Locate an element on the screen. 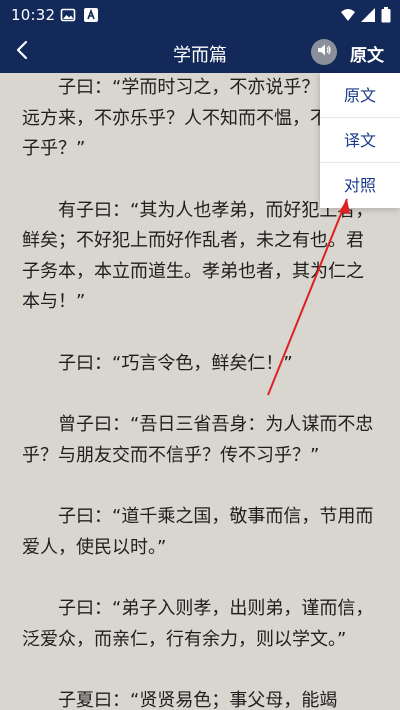 The width and height of the screenshot is (400, 710). app-header: 学而篇 原文 is located at coordinates (200, 51).